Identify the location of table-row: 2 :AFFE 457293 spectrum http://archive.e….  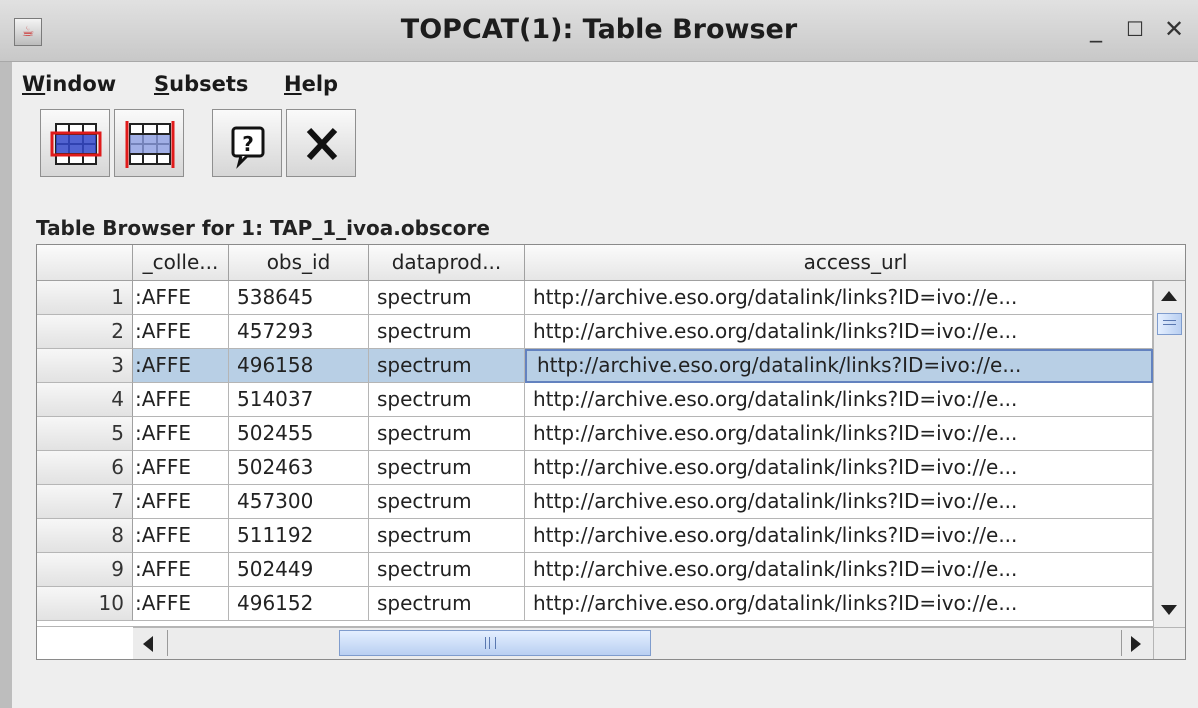
(595, 332).